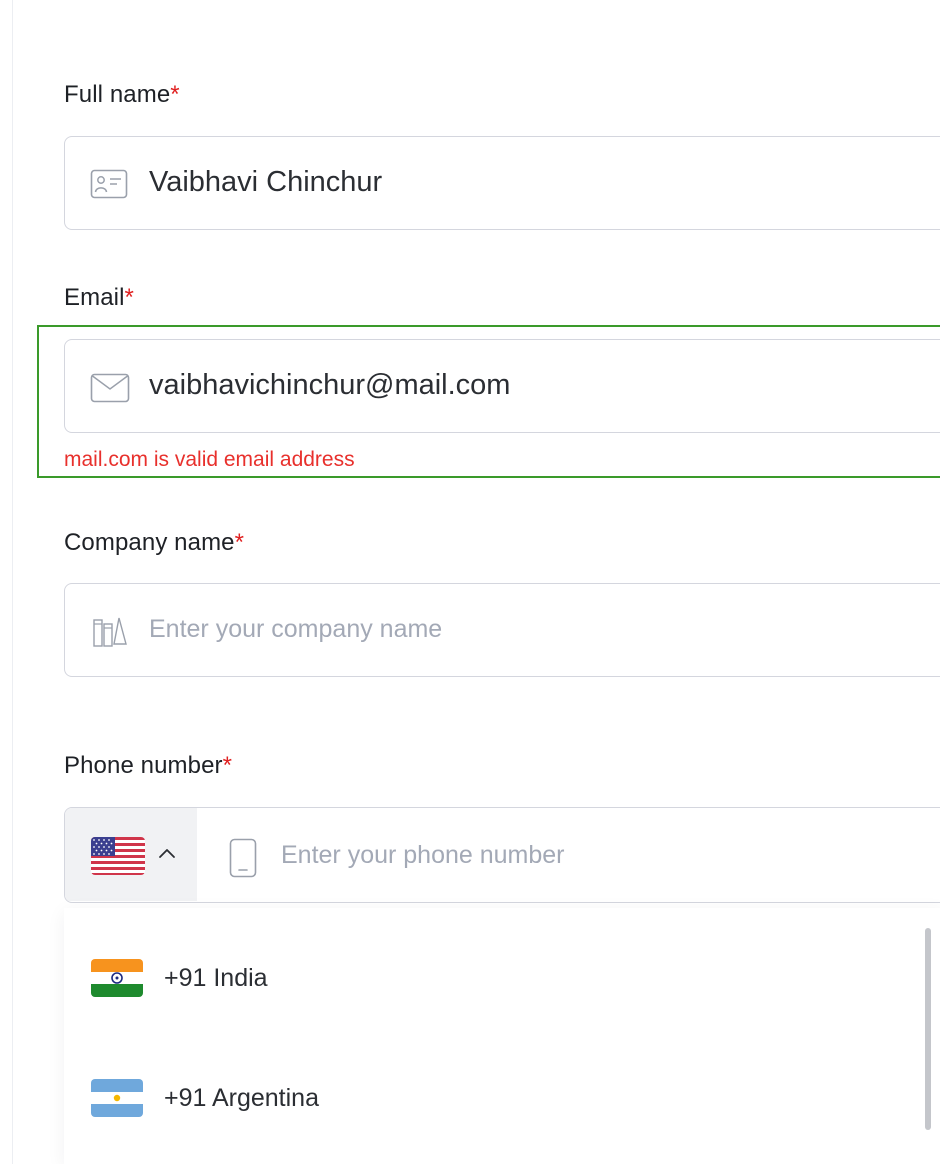 This screenshot has height=1164, width=940. Describe the element at coordinates (149, 542) in the screenshot. I see `company-name-label-text: Company name` at that location.